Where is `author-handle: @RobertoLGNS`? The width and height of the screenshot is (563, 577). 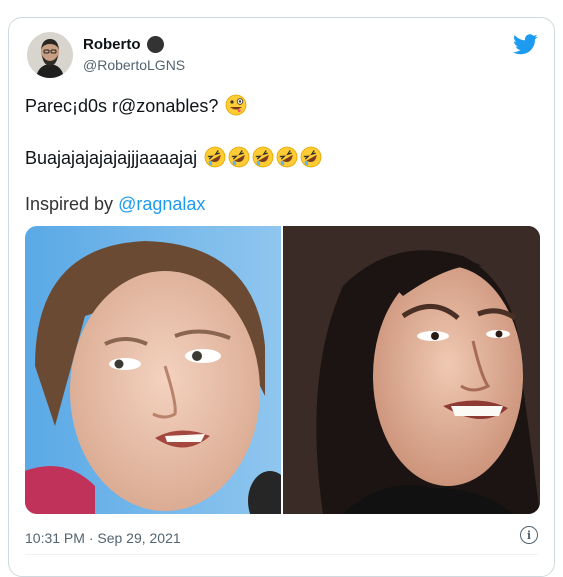
author-handle: @RobertoLGNS is located at coordinates (134, 65).